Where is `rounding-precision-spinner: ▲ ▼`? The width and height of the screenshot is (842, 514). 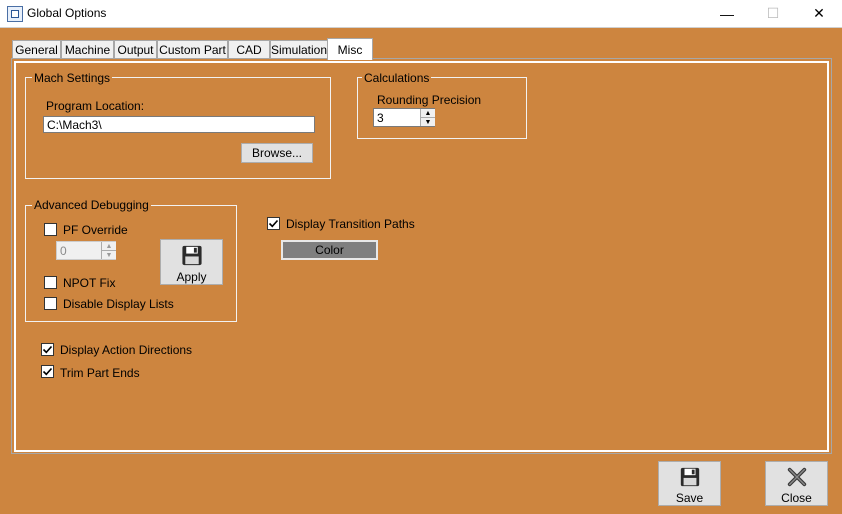
rounding-precision-spinner: ▲ ▼ is located at coordinates (427, 117).